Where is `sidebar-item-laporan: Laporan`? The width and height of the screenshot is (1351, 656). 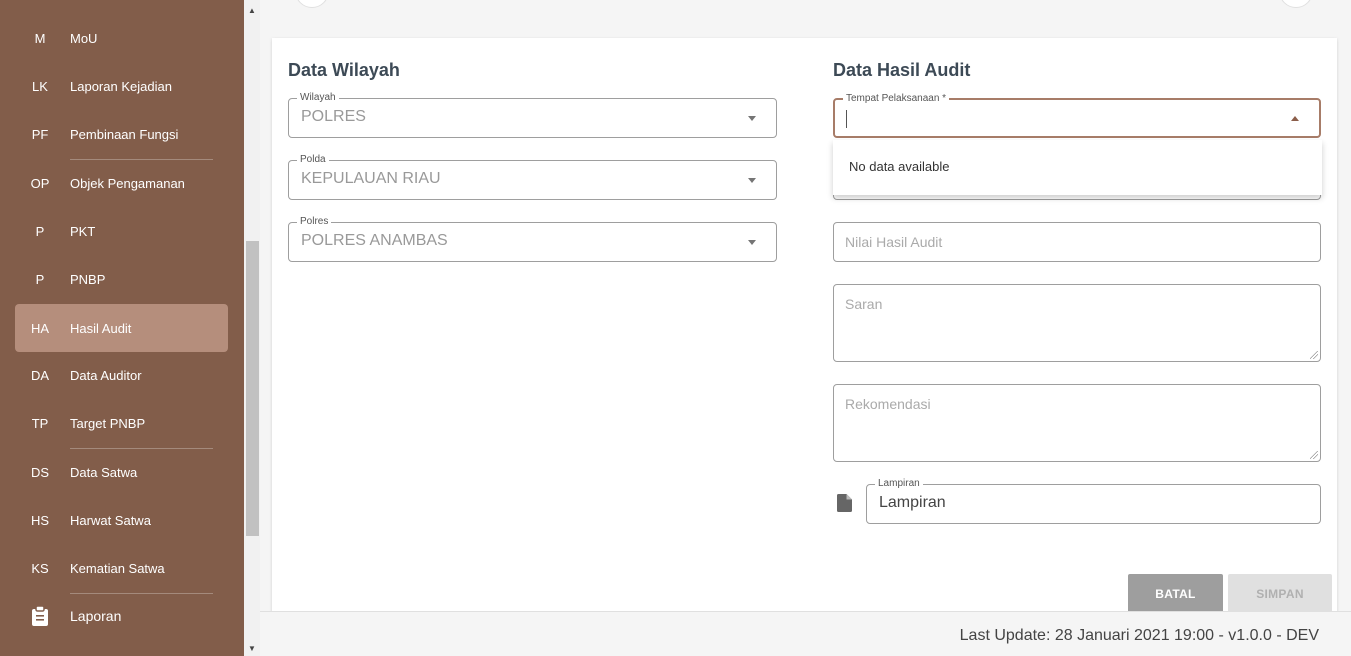 sidebar-item-laporan: Laporan is located at coordinates (121, 616).